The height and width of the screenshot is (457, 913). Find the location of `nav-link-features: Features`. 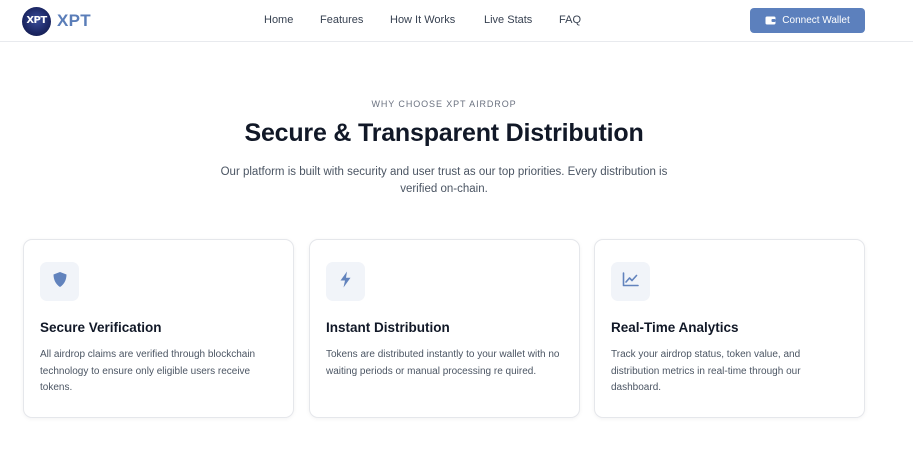

nav-link-features: Features is located at coordinates (341, 20).